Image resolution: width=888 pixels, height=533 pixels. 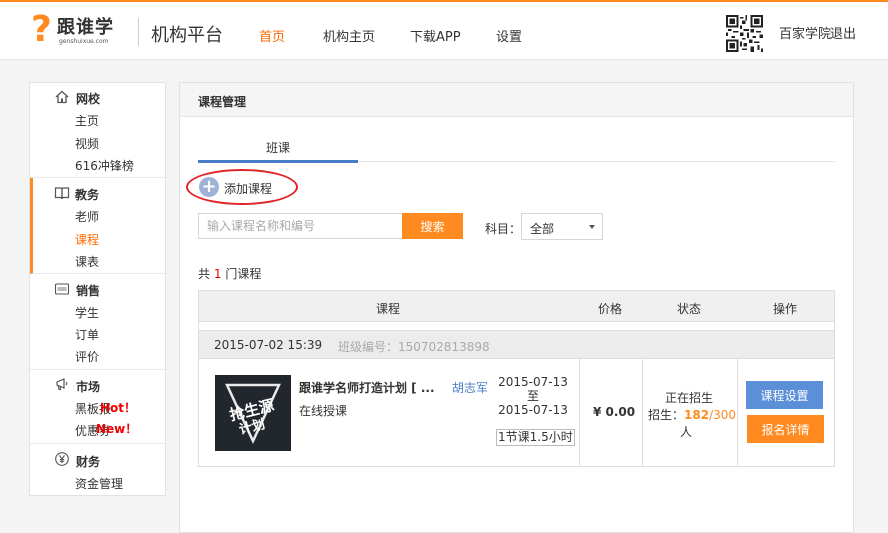 I want to click on header-divider, so click(x=138, y=32).